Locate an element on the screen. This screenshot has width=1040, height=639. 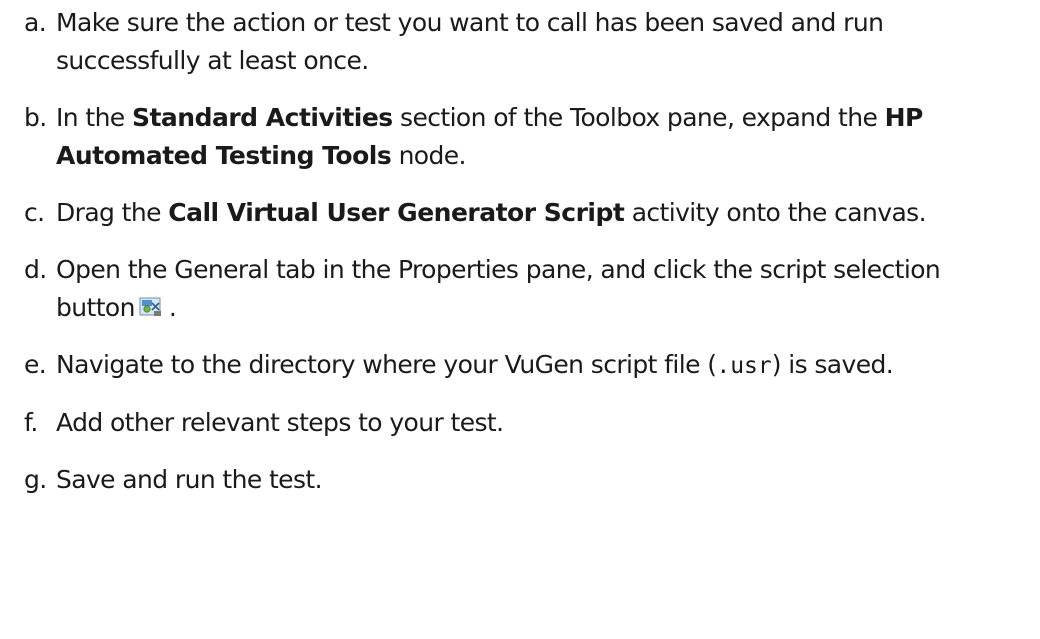
step-text-part: activity onto the canvas. is located at coordinates (775, 212).